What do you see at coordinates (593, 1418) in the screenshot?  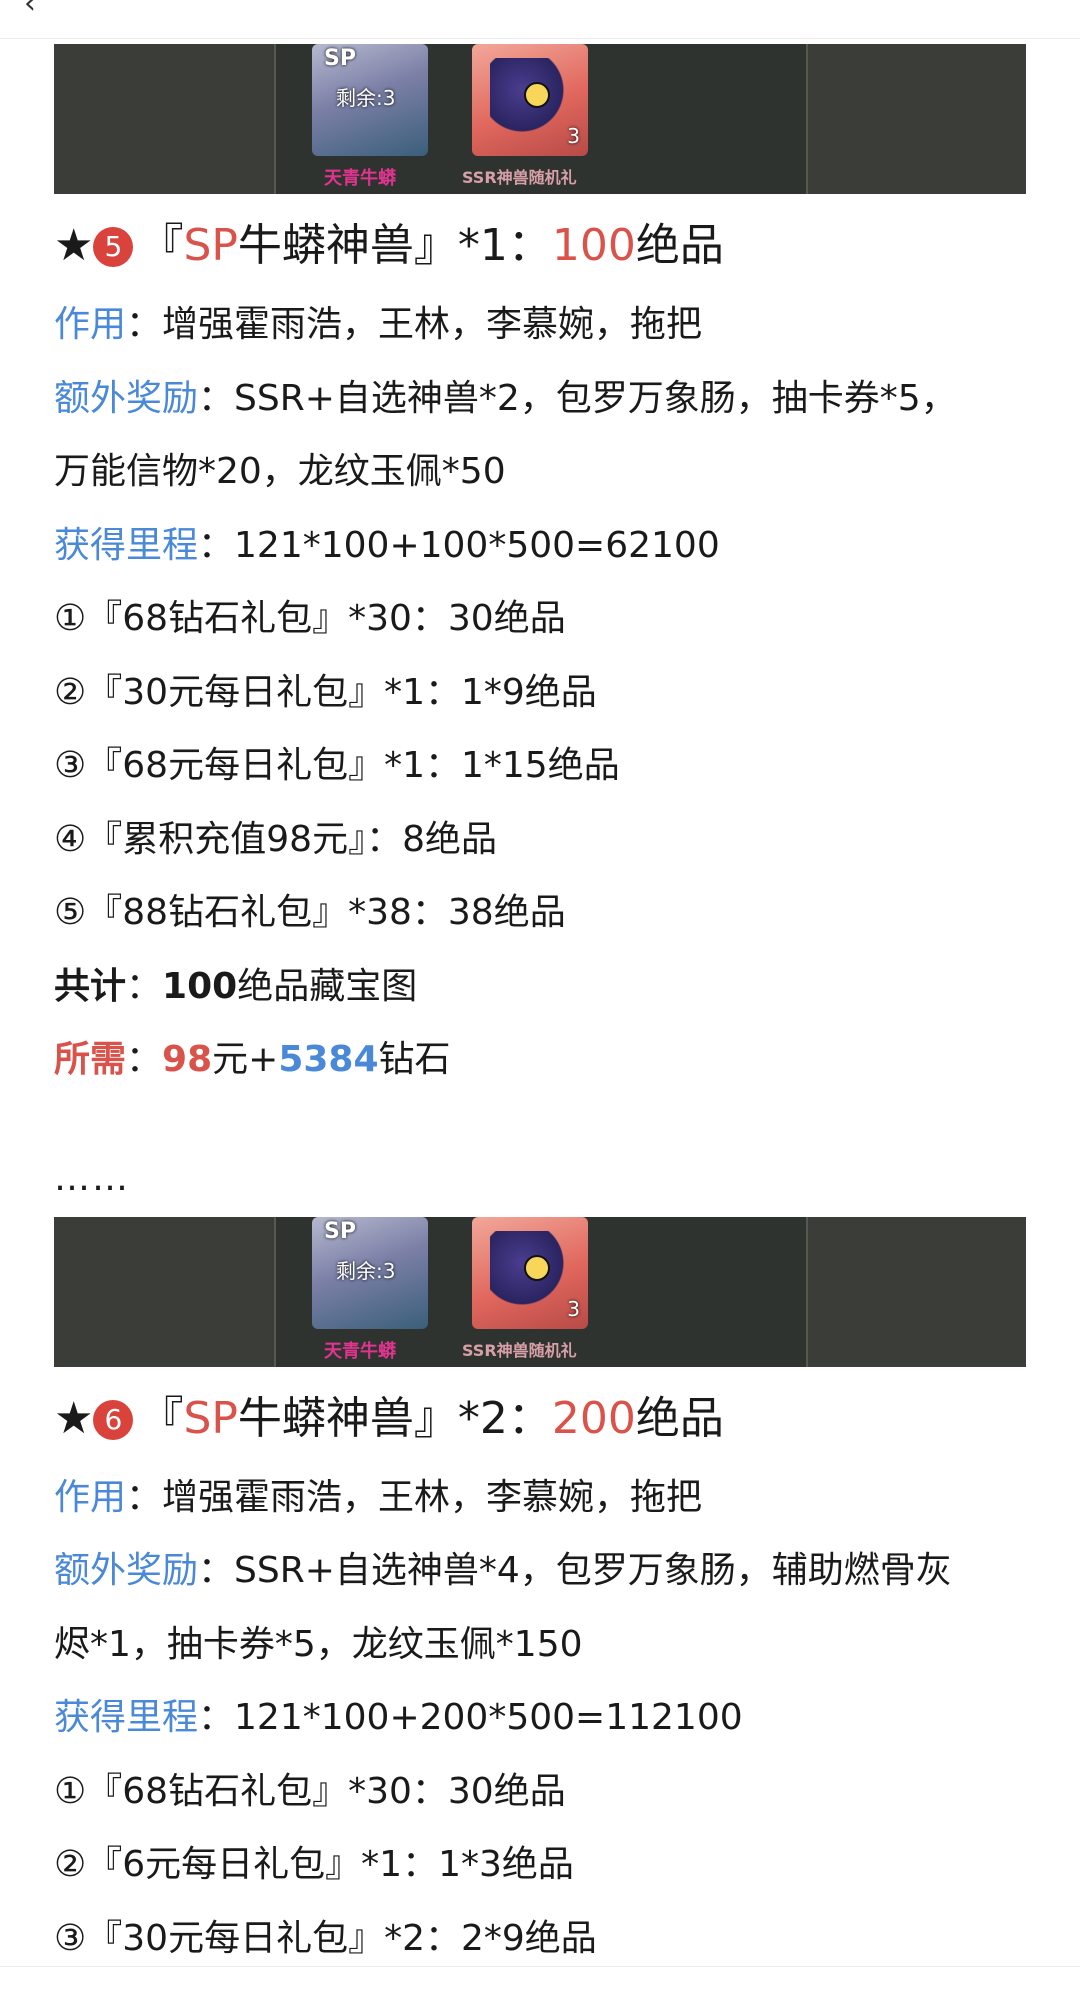 I see `title-amount: 200` at bounding box center [593, 1418].